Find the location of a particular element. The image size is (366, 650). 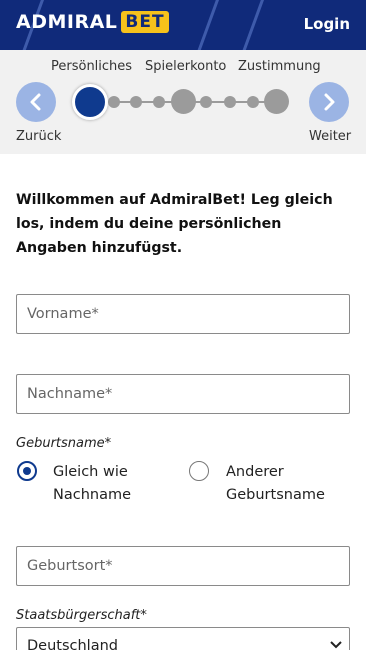

admiralbet-logo: ADMIRAL BET is located at coordinates (92, 22).